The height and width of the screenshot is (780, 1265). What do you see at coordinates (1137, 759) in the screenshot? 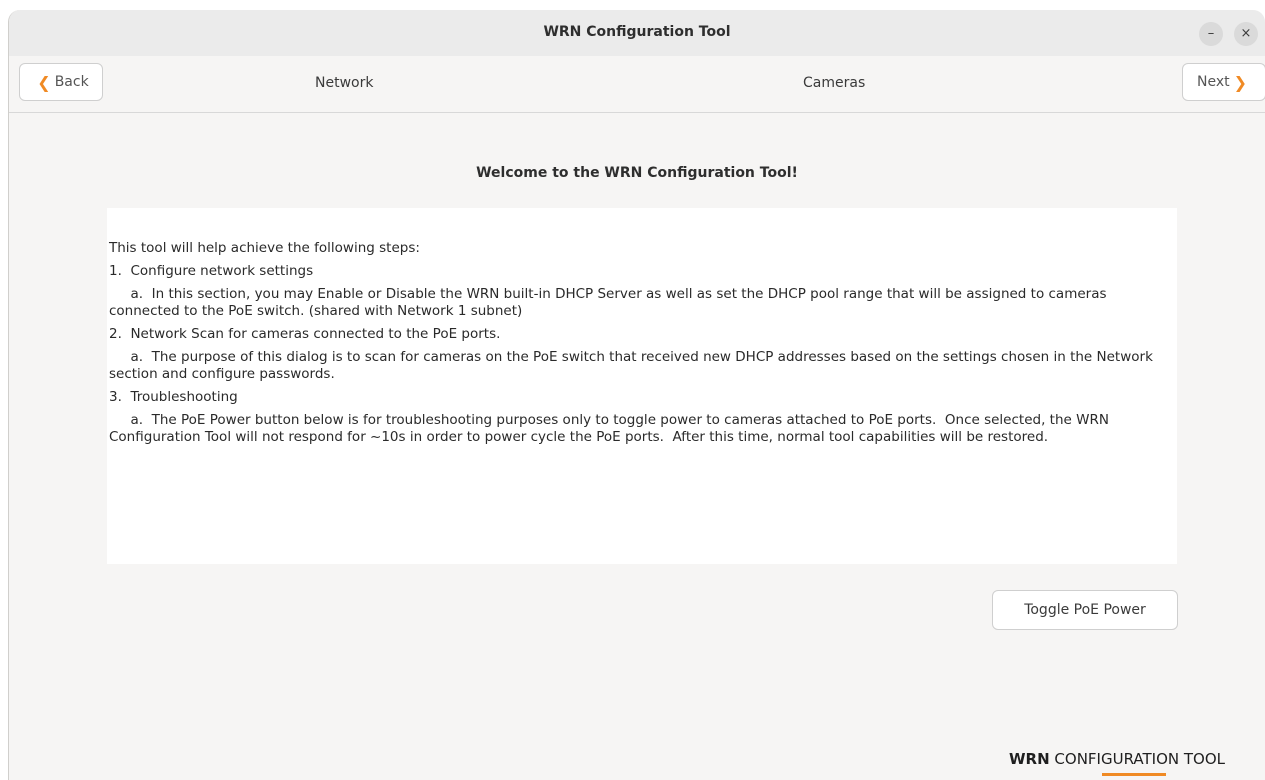
I see `brand-config-tool: CONFIGURATION TOOL` at bounding box center [1137, 759].